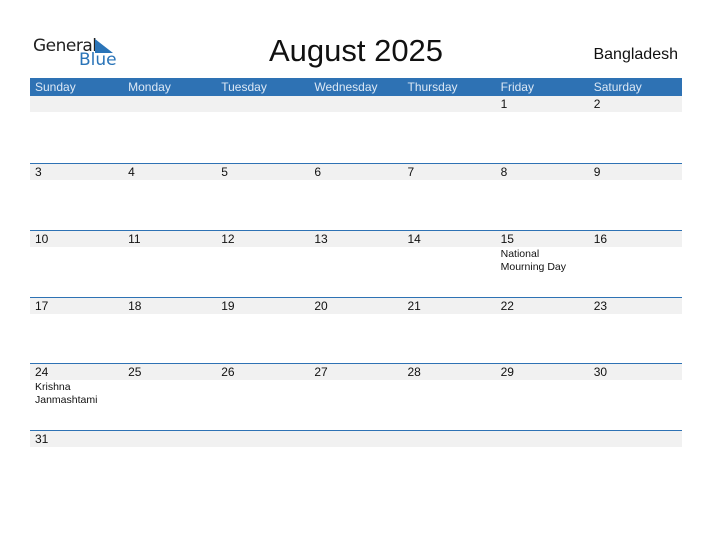 This screenshot has width=712, height=550. I want to click on day-cell: 28, so click(449, 397).